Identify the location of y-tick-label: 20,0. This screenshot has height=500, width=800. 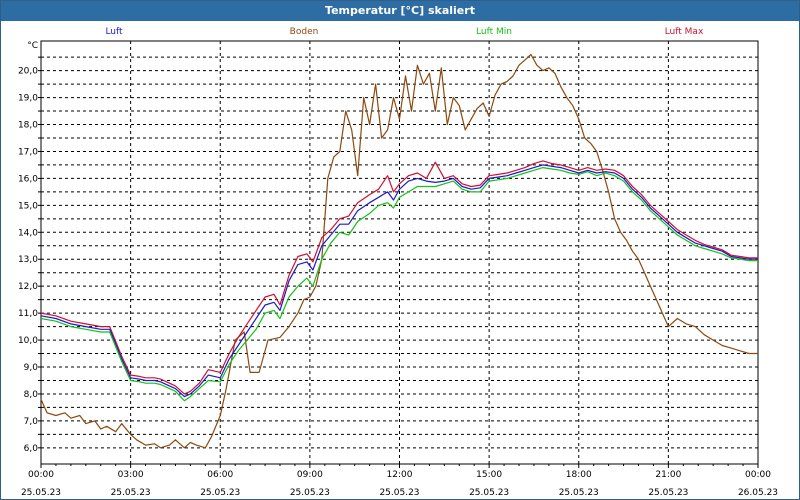
(28, 72).